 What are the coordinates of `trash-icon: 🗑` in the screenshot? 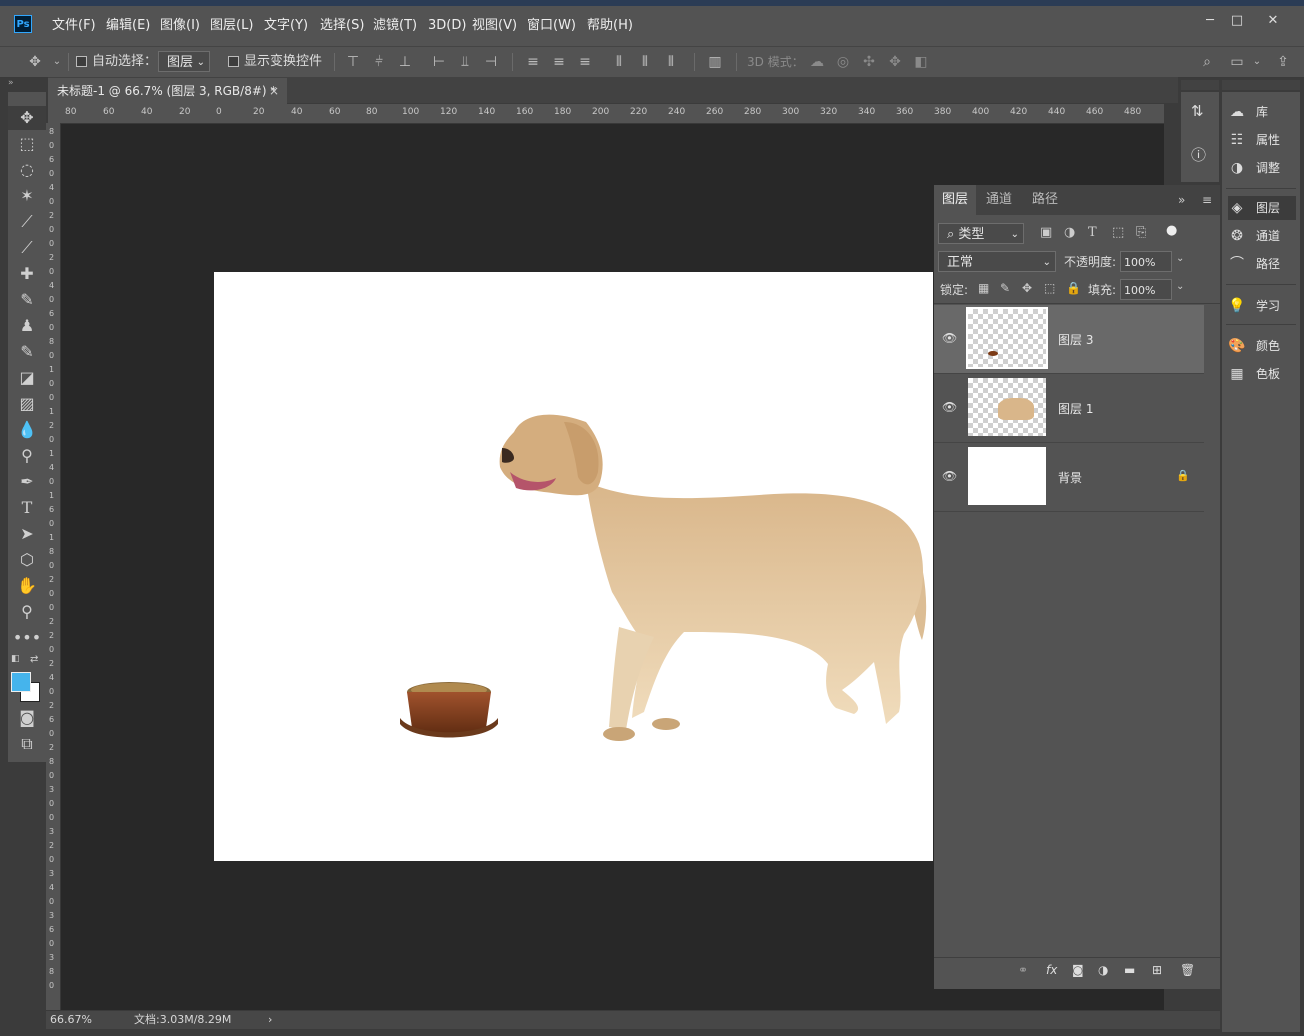 It's located at (1187, 970).